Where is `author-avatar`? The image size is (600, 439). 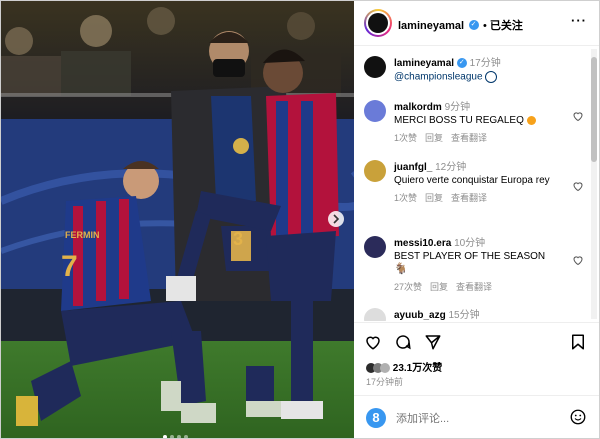
author-avatar is located at coordinates (378, 23).